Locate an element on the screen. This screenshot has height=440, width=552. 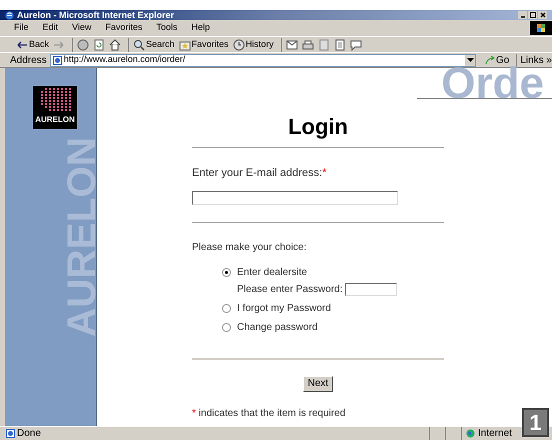
windows-logo-icon is located at coordinates (541, 28).